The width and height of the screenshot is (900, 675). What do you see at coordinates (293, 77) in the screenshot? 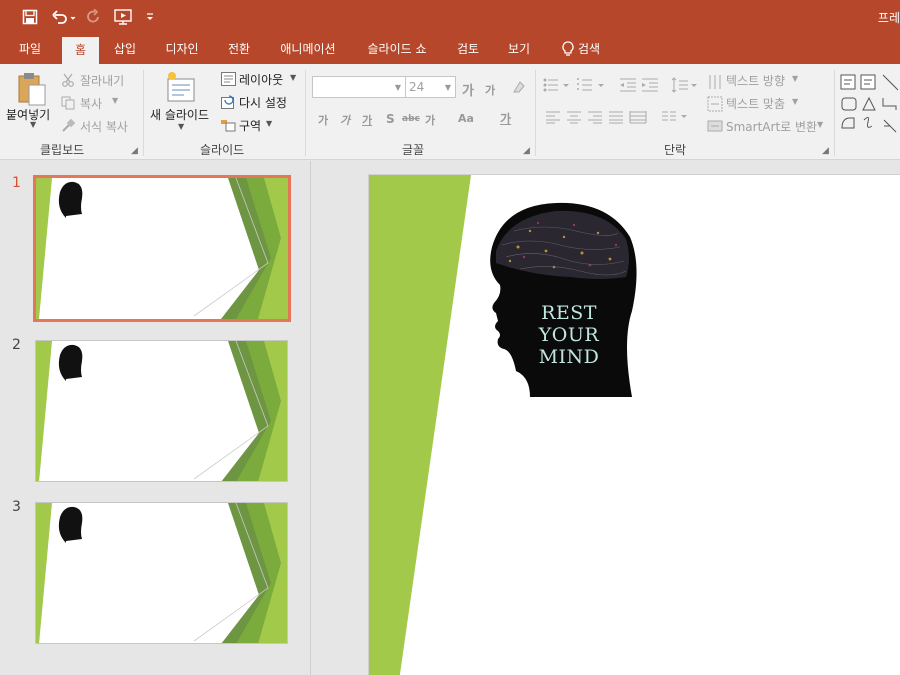
I see `layout-dropdown-icon: ▼` at bounding box center [293, 77].